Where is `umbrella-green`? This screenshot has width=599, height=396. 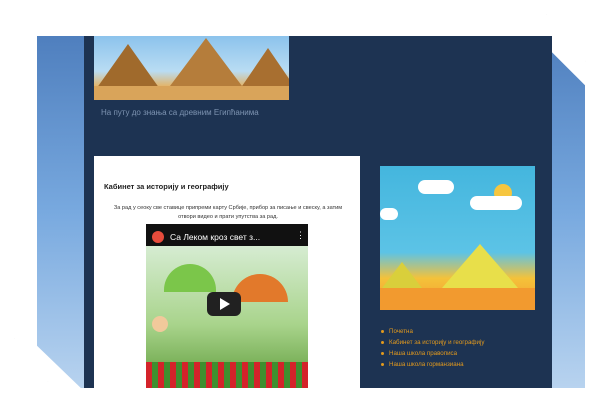 umbrella-green is located at coordinates (190, 278).